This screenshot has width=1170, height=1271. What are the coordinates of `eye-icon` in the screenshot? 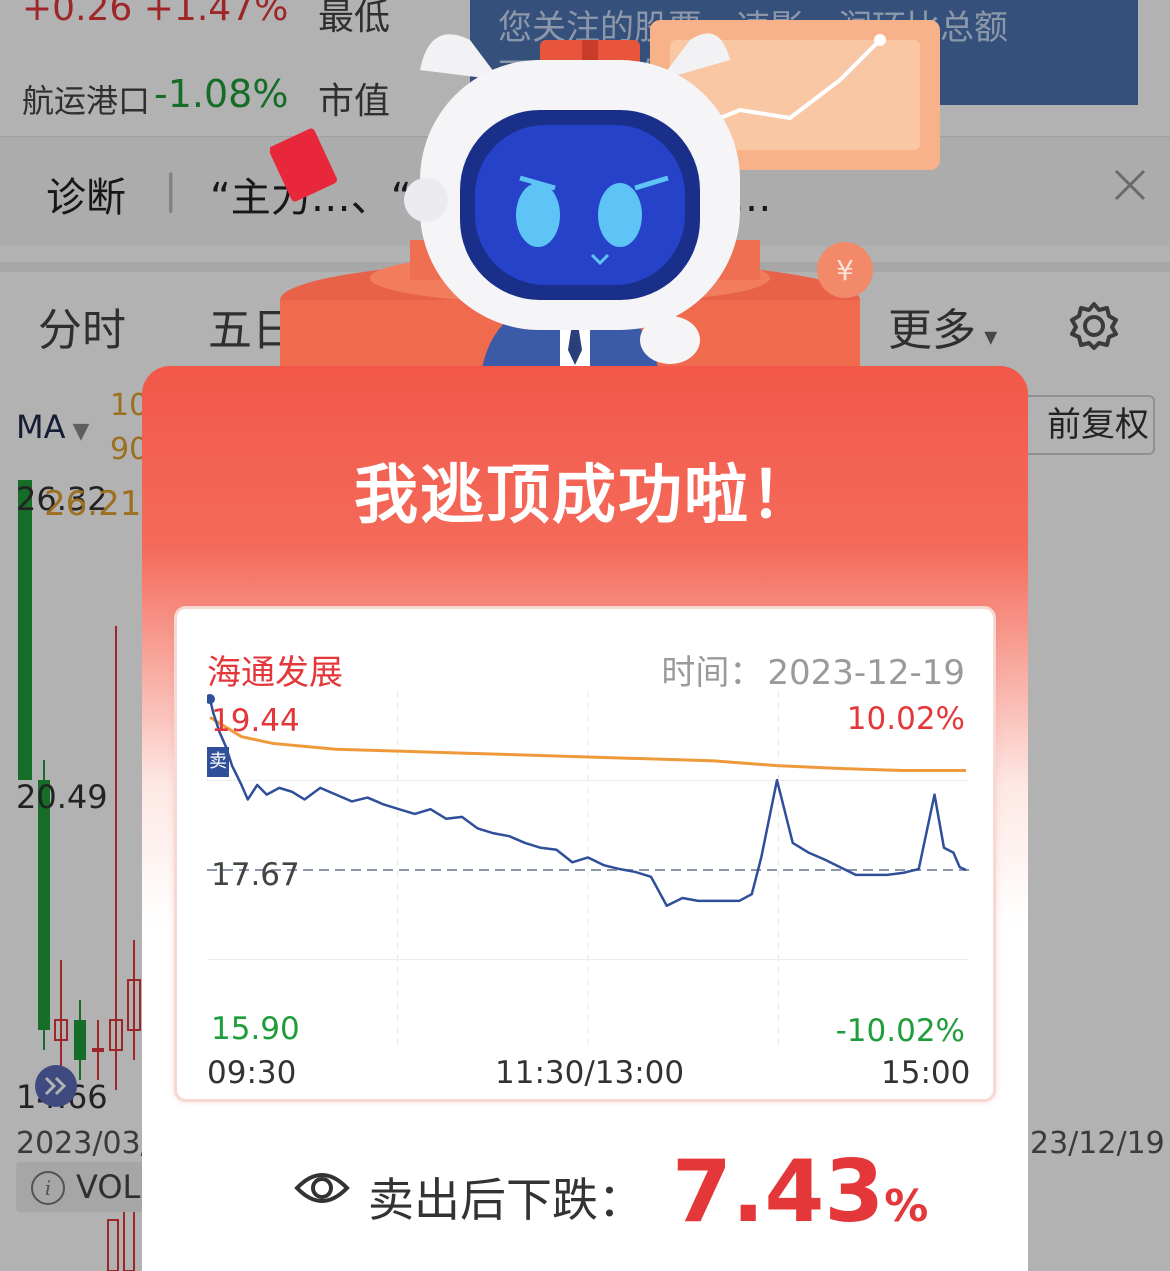 It's located at (322, 1190).